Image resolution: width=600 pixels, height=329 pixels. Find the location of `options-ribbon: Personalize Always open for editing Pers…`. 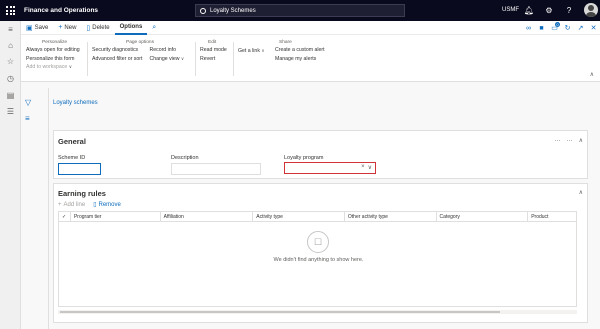

options-ribbon: Personalize Always open for editing Pers… is located at coordinates (310, 58).